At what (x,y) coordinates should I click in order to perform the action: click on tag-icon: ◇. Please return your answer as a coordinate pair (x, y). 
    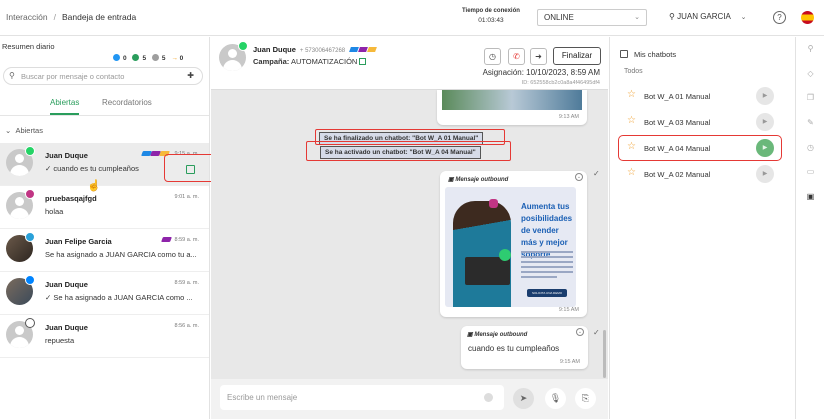
    Looking at the image, I should click on (810, 73).